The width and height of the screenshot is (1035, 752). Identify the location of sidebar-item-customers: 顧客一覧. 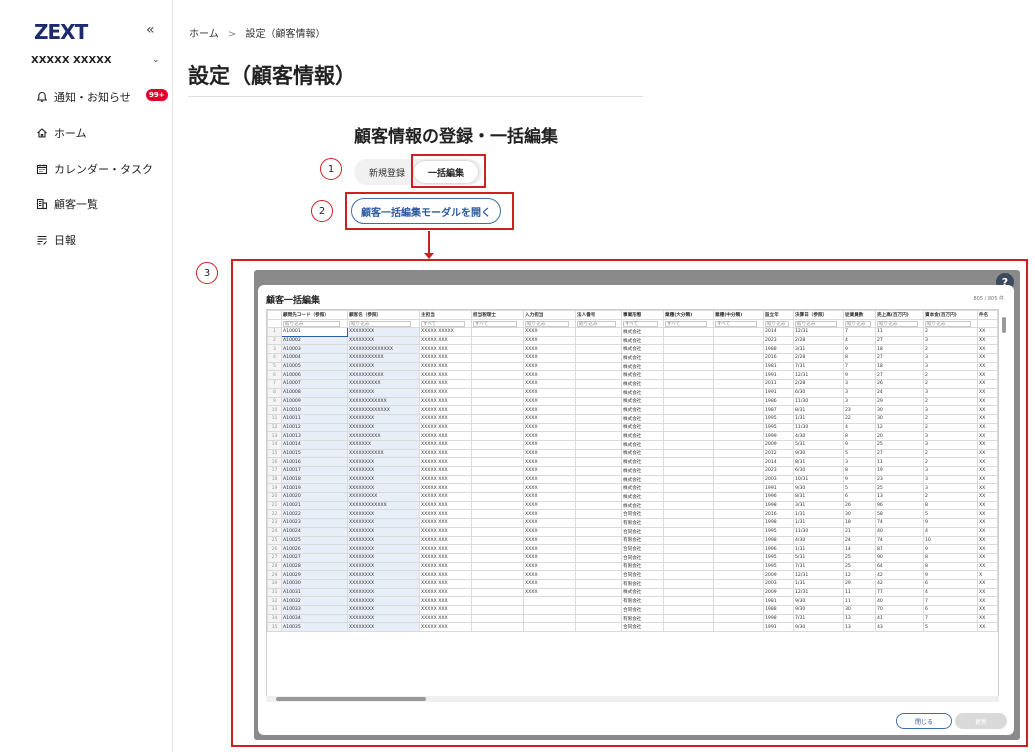
(66, 204).